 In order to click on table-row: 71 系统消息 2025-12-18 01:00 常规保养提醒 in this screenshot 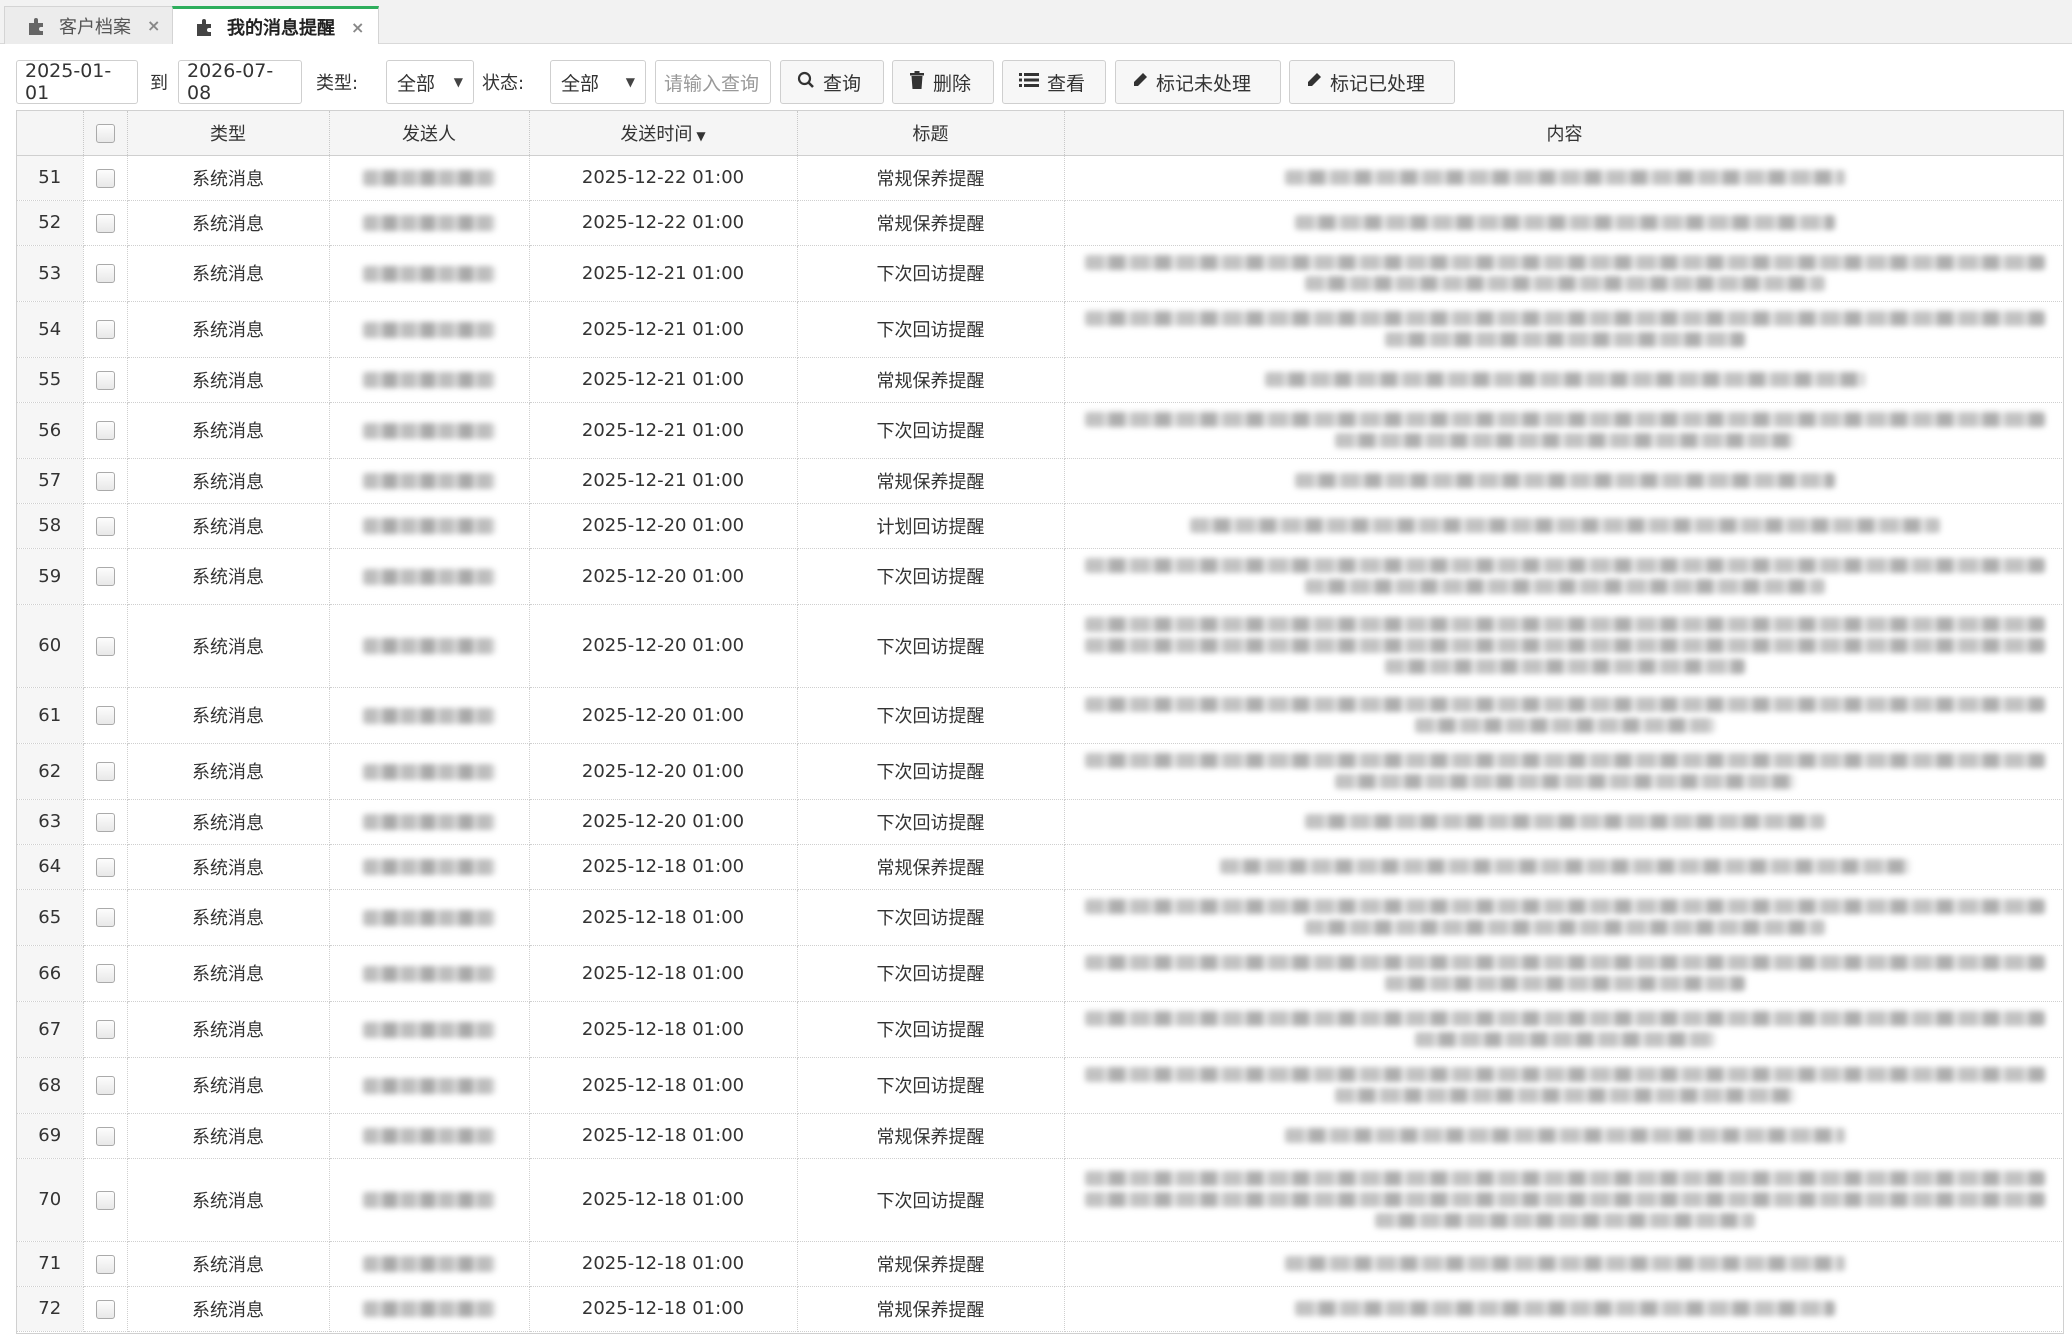, I will do `click(1040, 1264)`.